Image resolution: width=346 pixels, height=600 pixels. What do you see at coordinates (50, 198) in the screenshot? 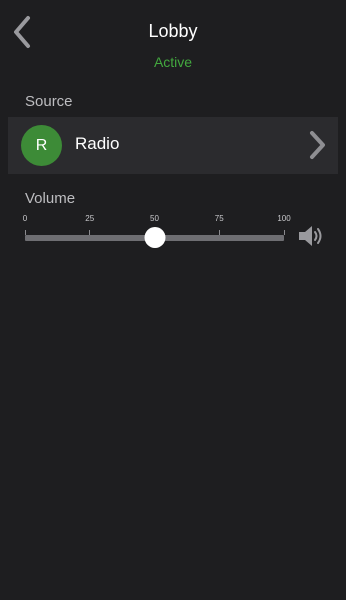
I see `volume-section-label: Volume` at bounding box center [50, 198].